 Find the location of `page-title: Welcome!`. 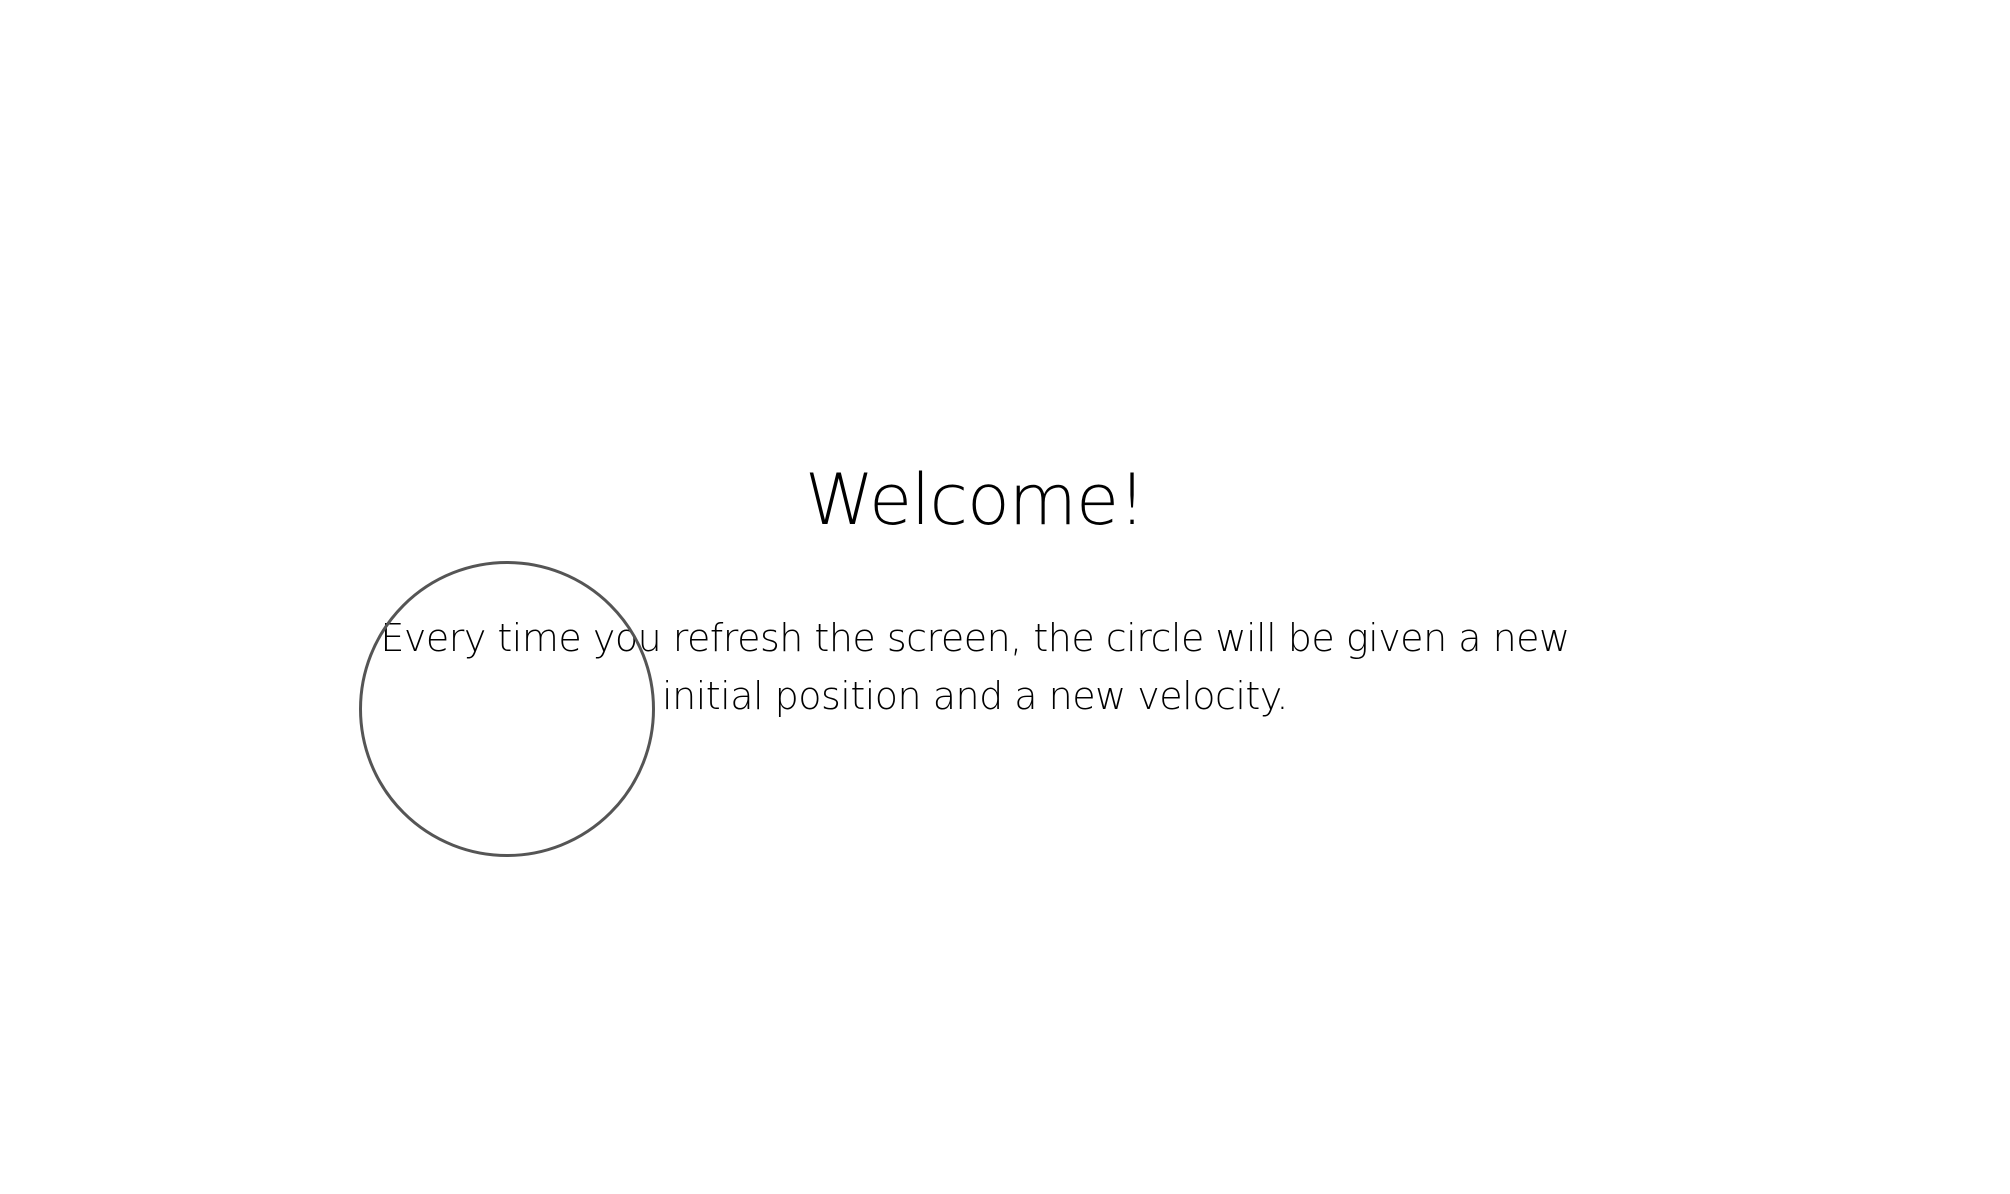

page-title: Welcome! is located at coordinates (975, 500).